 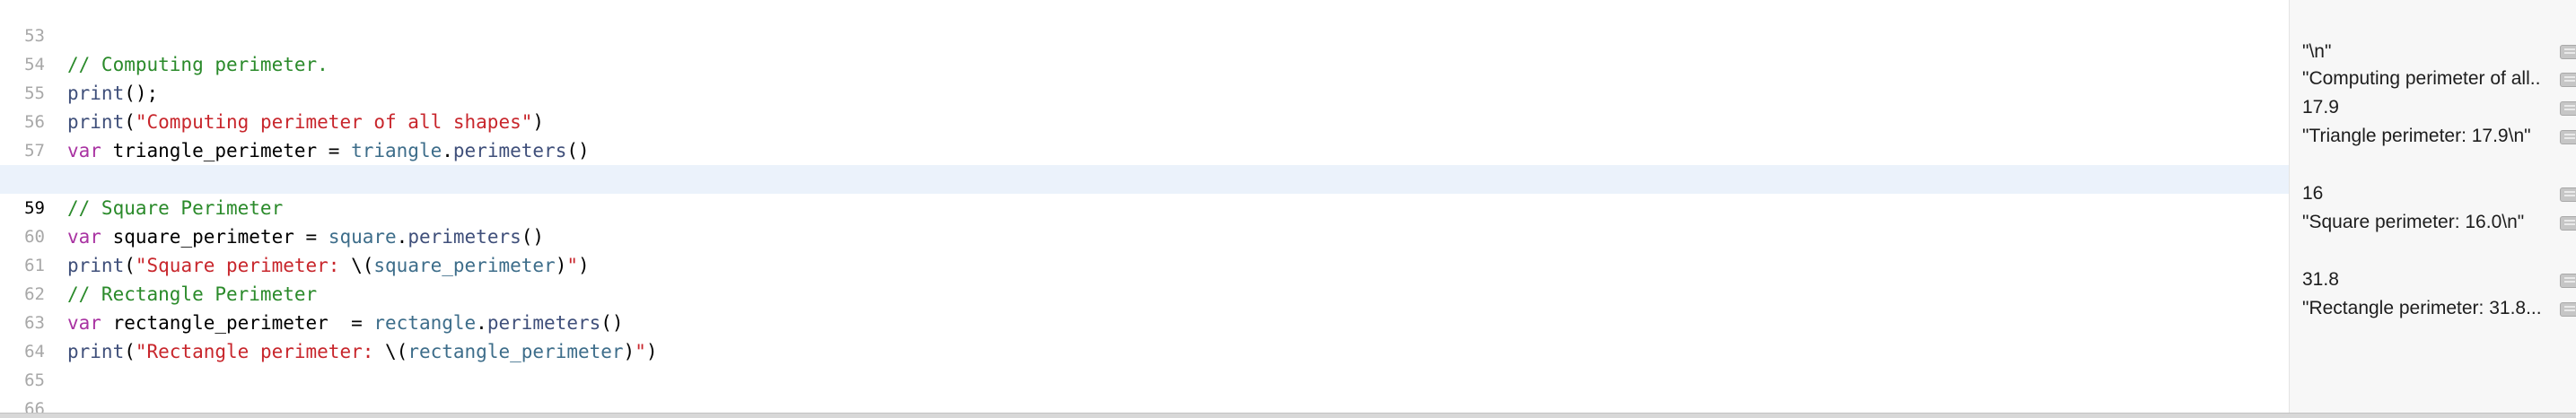 I want to click on code-line-65: 65, so click(x=1144, y=363).